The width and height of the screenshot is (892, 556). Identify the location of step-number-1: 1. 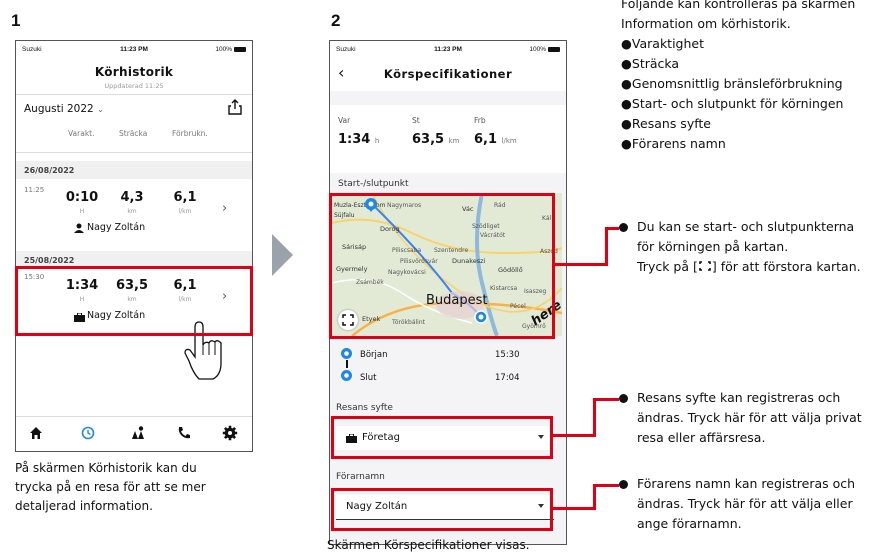
(16, 20).